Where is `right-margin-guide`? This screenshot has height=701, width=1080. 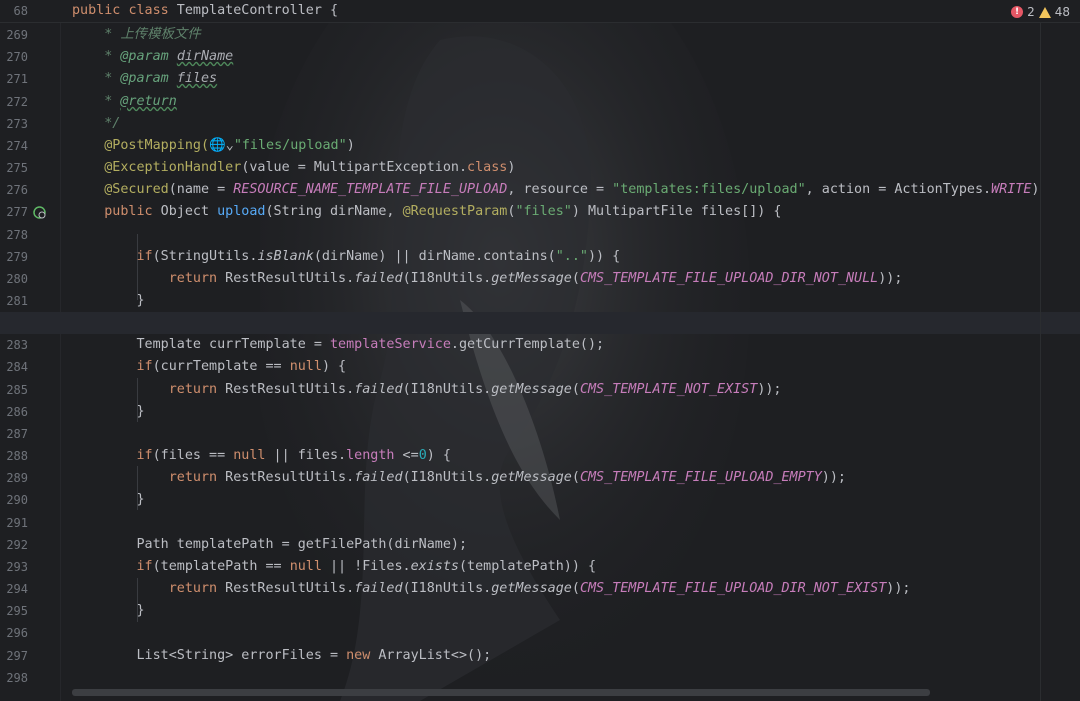
right-margin-guide is located at coordinates (1040, 361).